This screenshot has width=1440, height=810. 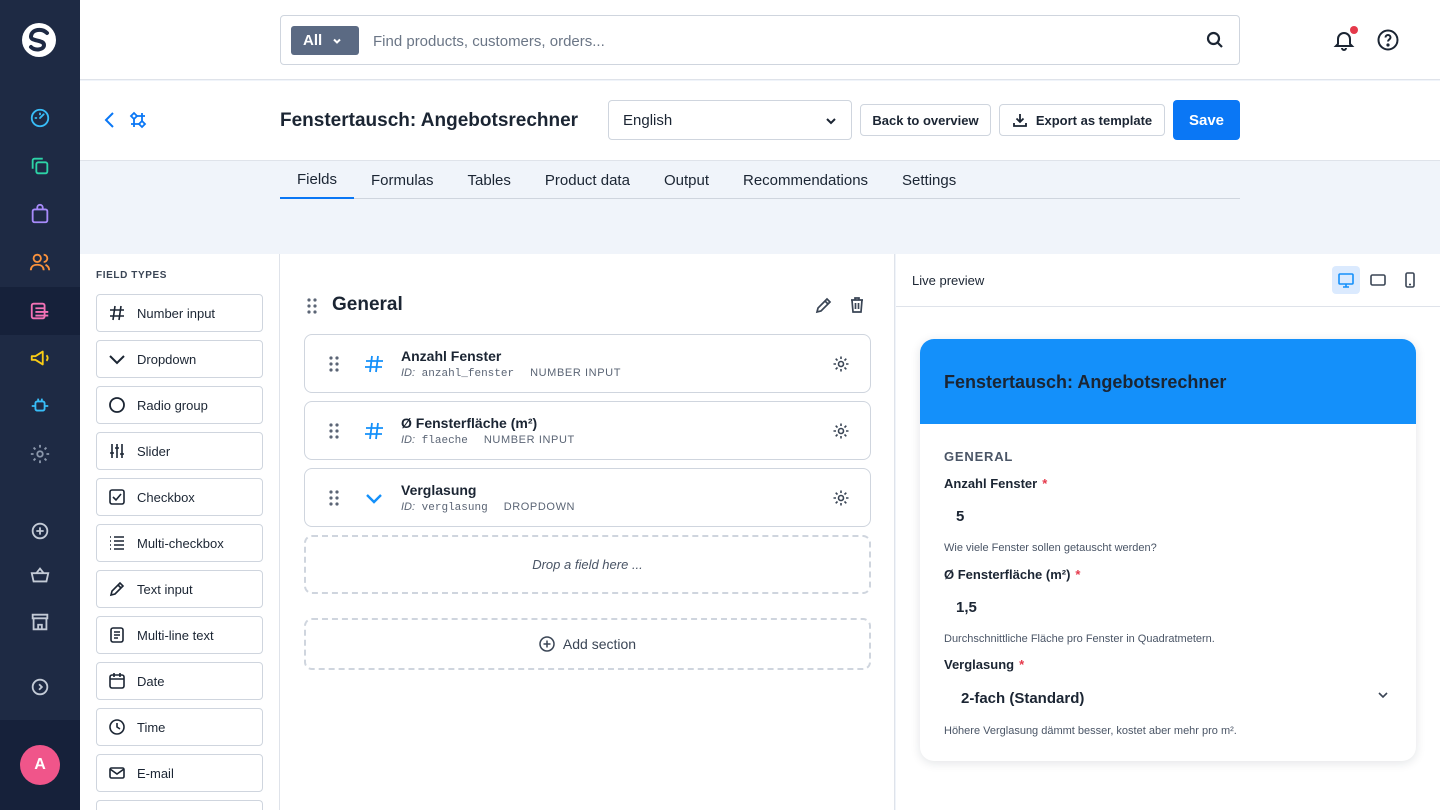 I want to click on nav-catalog, so click(x=40, y=166).